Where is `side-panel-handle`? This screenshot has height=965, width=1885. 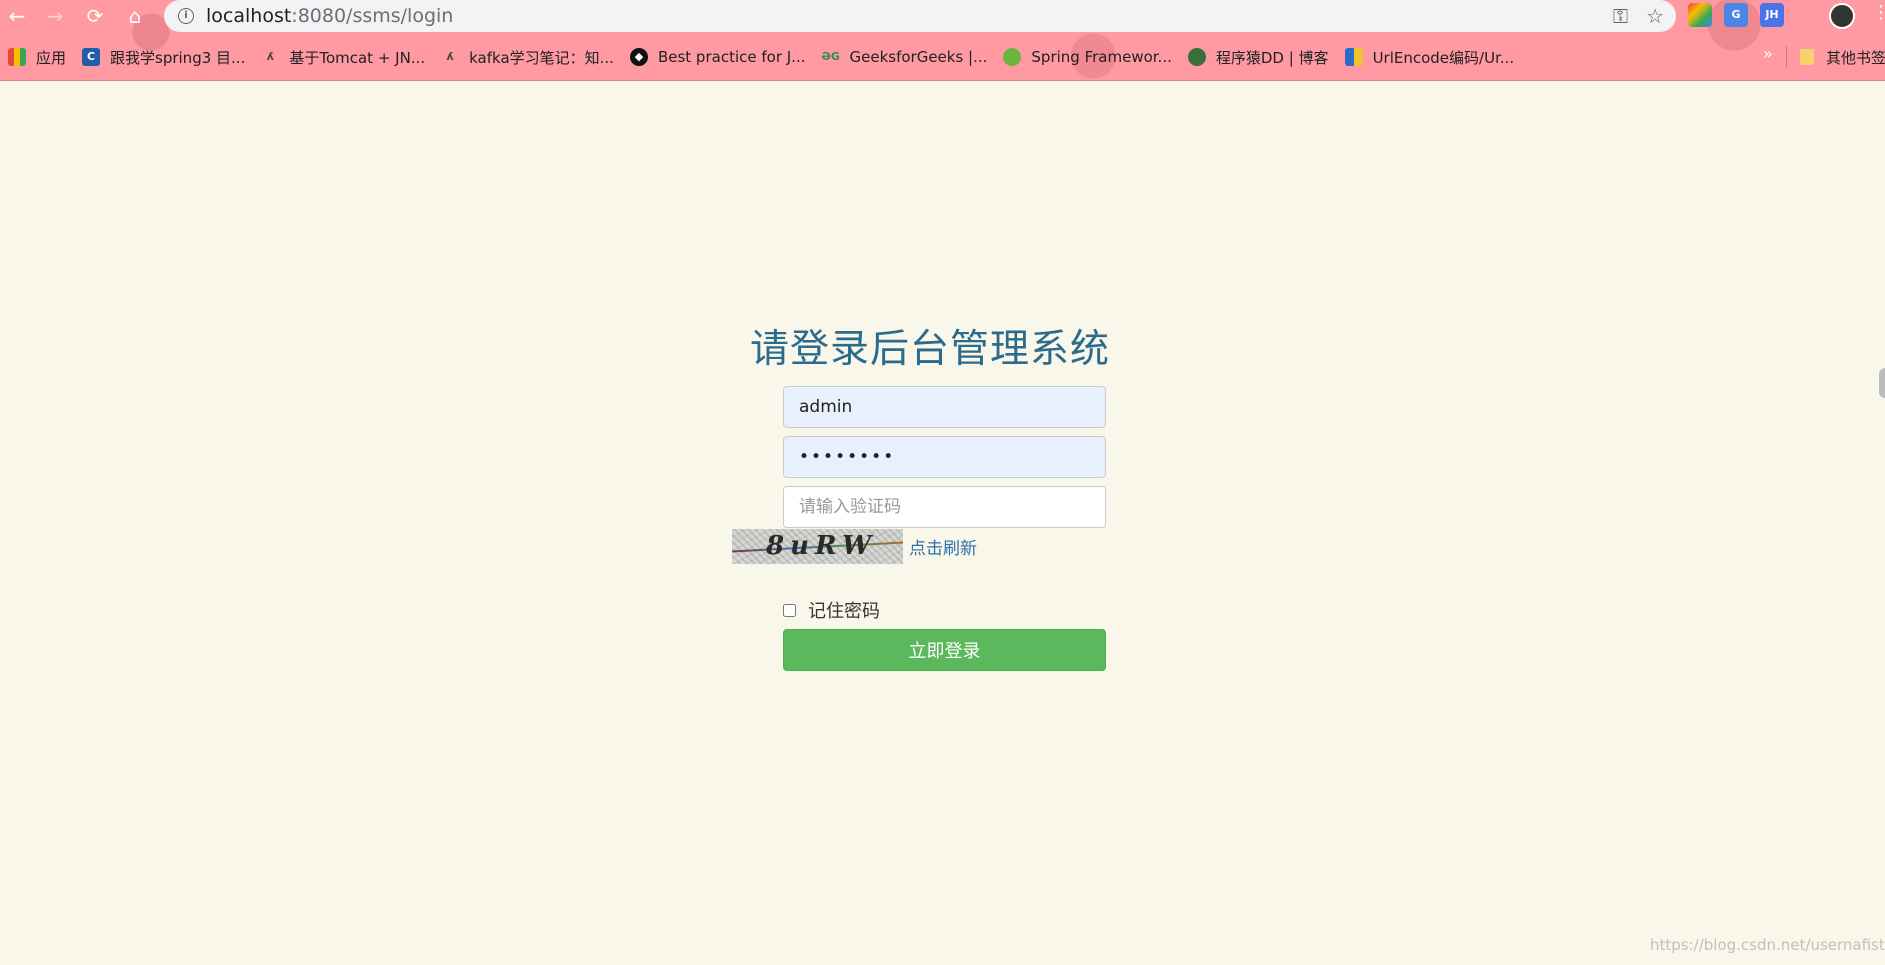 side-panel-handle is located at coordinates (1882, 383).